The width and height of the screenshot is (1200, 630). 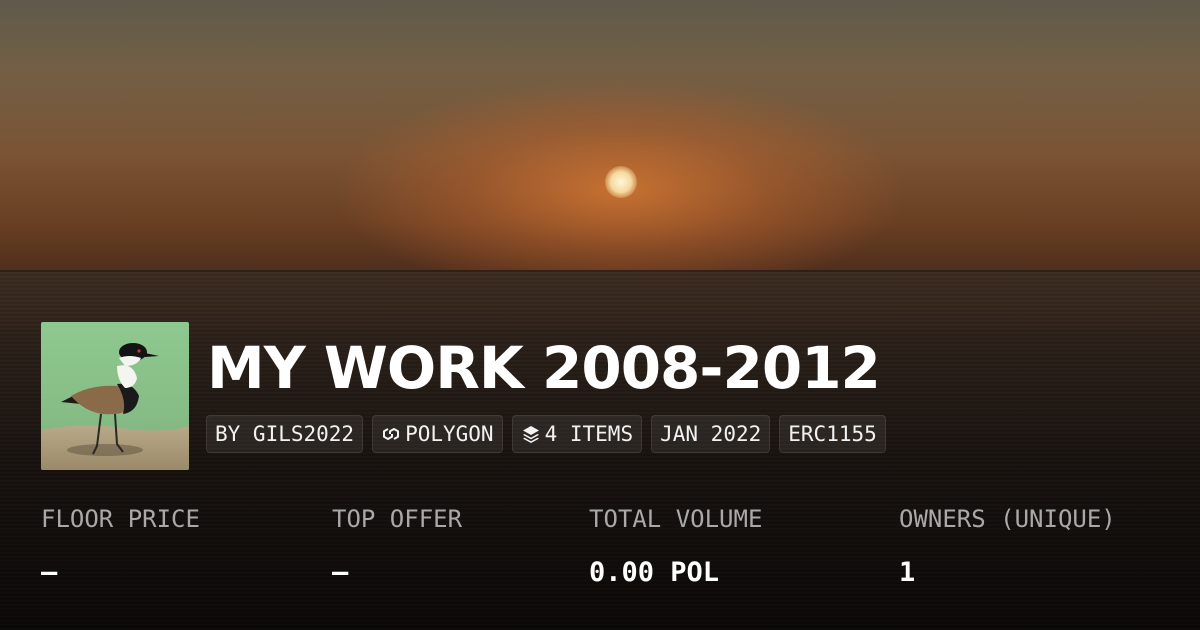 I want to click on polygon-chain-icon, so click(x=391, y=434).